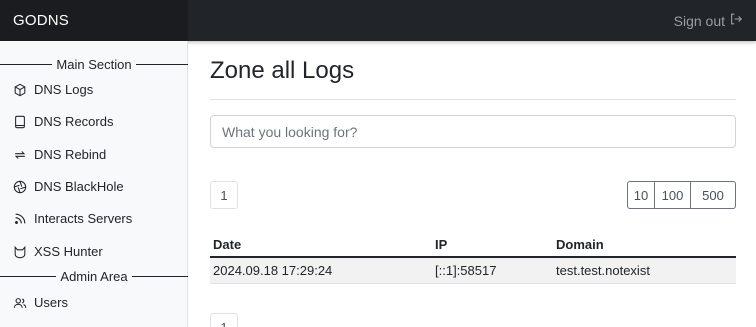 The height and width of the screenshot is (327, 756). I want to click on admin-section-heading: Admin Area, so click(94, 276).